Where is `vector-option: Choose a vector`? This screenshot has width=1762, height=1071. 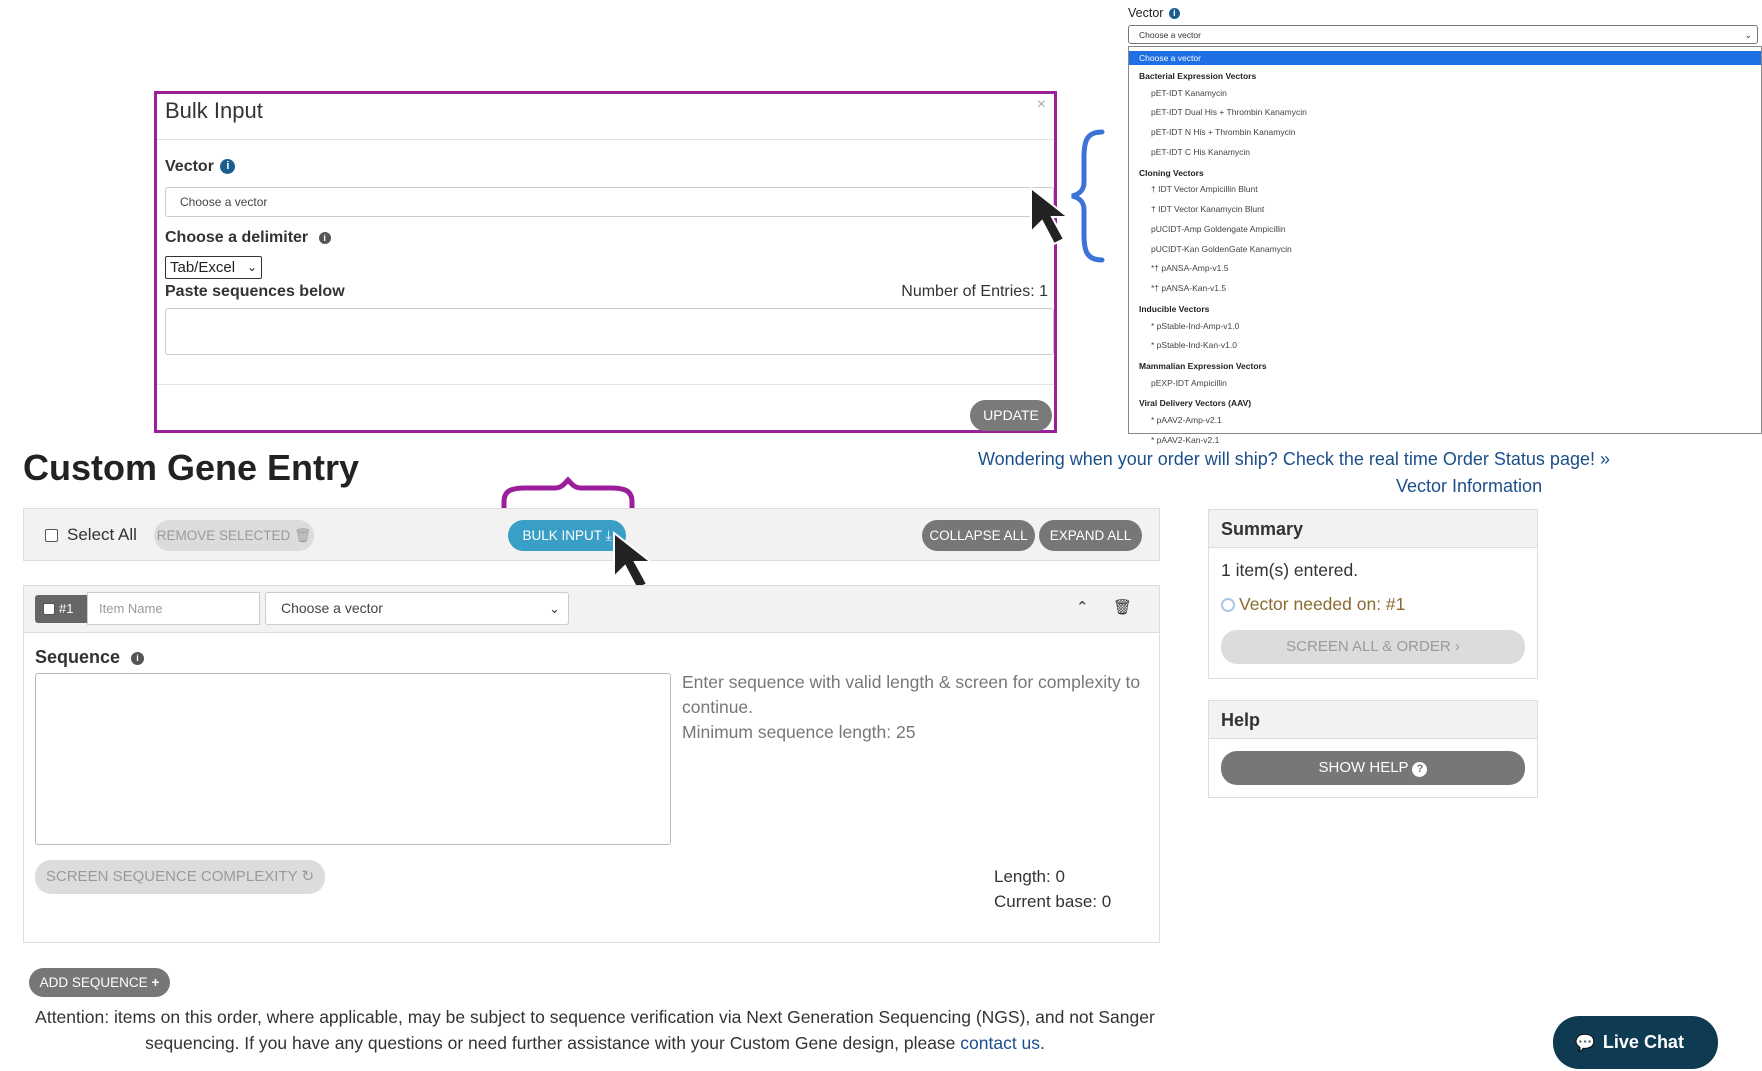 vector-option: Choose a vector is located at coordinates (1445, 58).